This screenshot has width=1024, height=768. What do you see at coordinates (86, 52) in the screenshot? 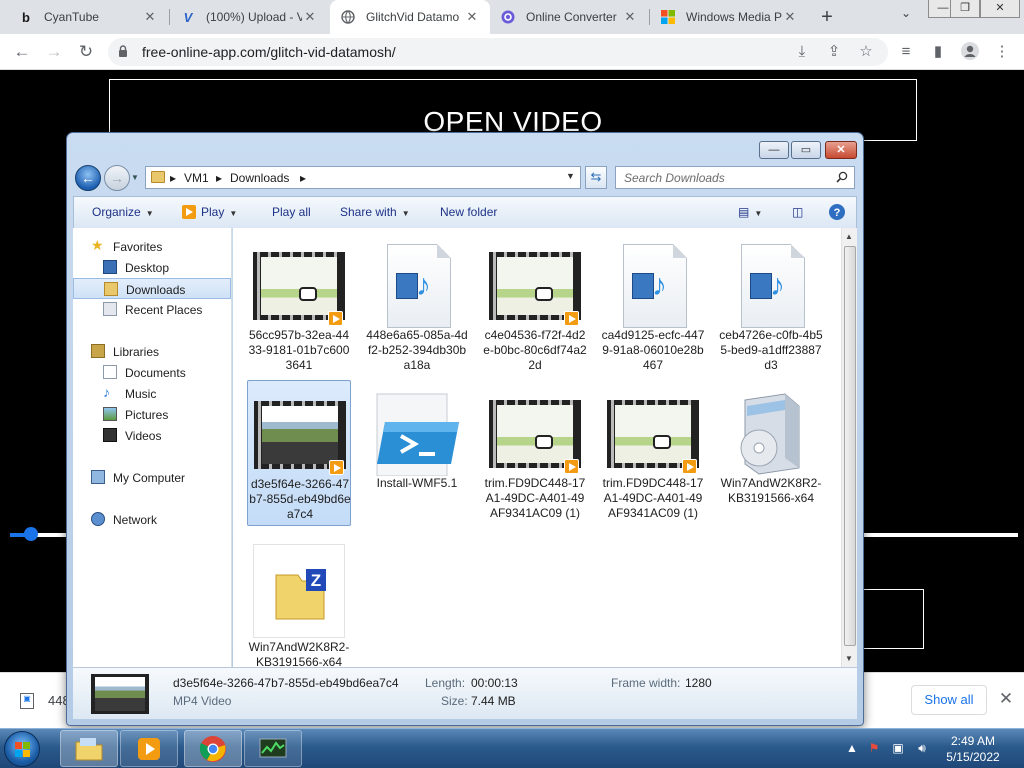
I see `reload-icon: ↻` at bounding box center [86, 52].